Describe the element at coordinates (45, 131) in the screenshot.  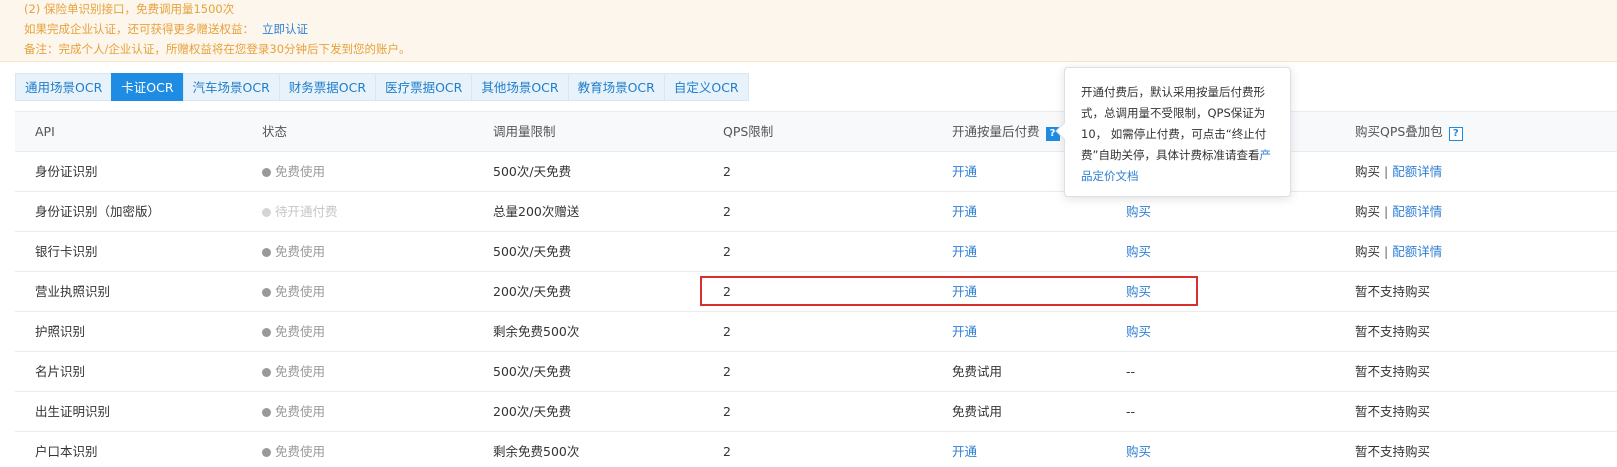
I see `header-api: API` at that location.